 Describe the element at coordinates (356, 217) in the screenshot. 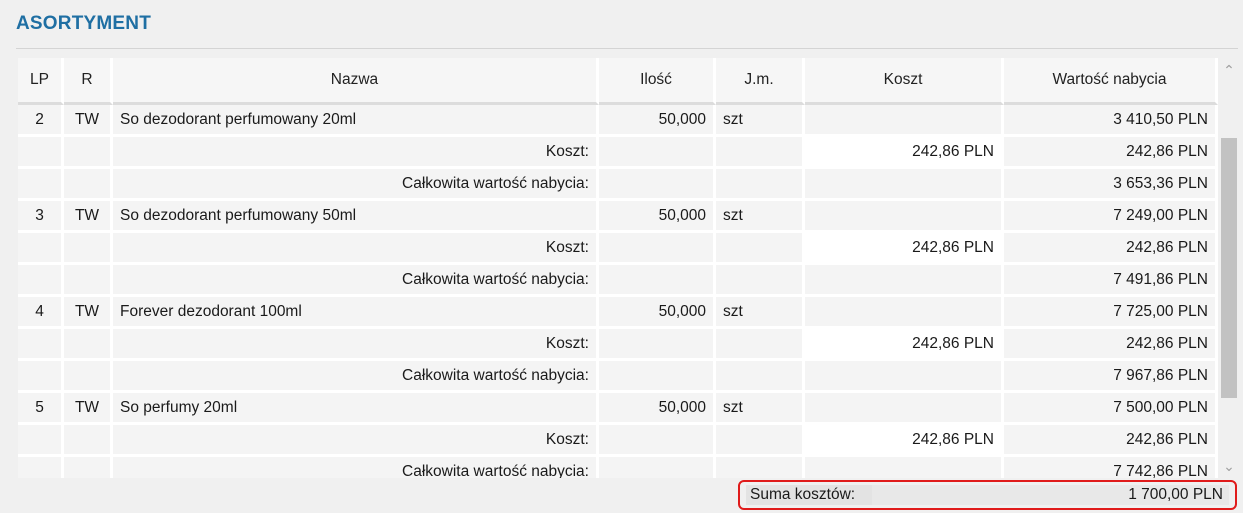

I see `cell-nazwa: So dezodorant perfumowany 50ml` at that location.